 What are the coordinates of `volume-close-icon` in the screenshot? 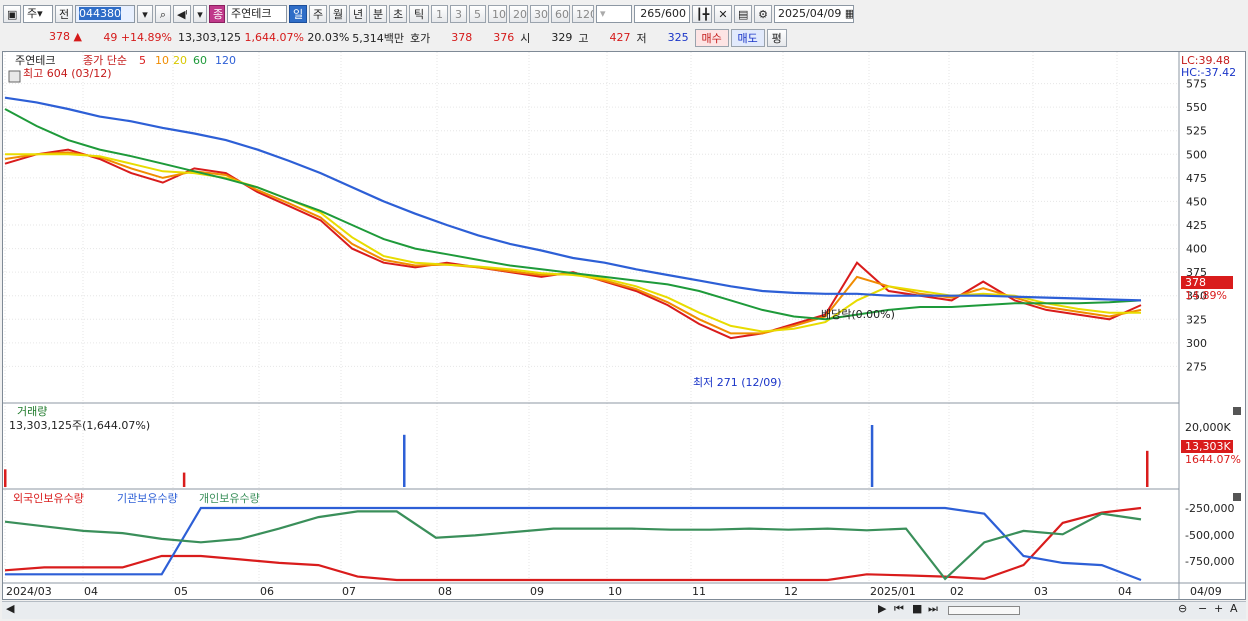 It's located at (1237, 411).